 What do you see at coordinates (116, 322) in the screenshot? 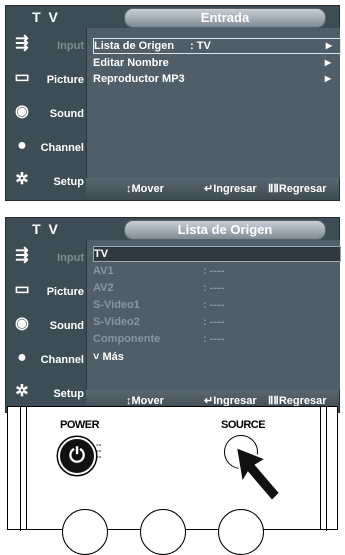
I see `source-label: S-Video2` at bounding box center [116, 322].